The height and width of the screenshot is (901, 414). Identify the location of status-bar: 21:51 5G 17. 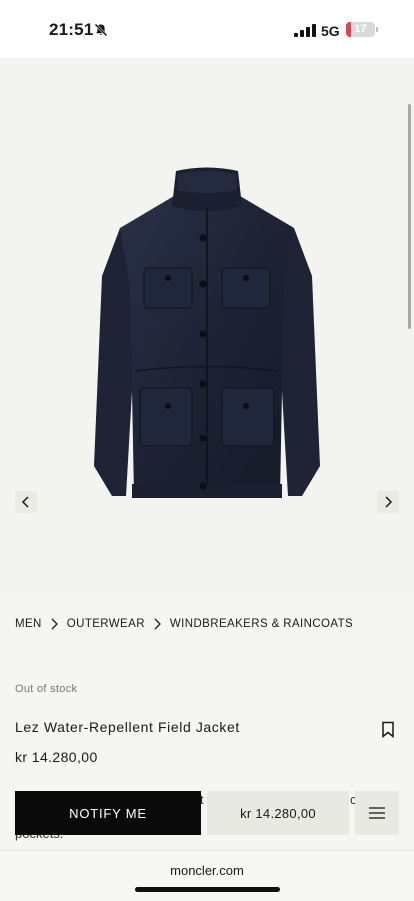
(207, 29).